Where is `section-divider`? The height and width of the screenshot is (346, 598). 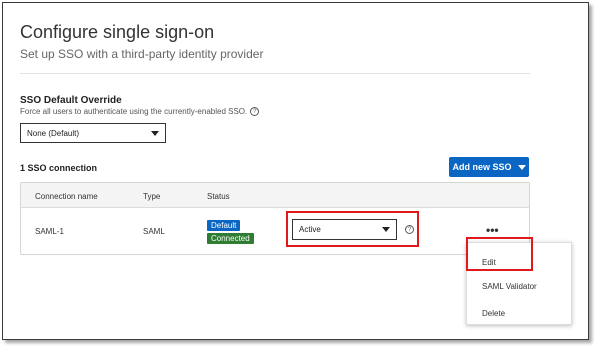 section-divider is located at coordinates (275, 73).